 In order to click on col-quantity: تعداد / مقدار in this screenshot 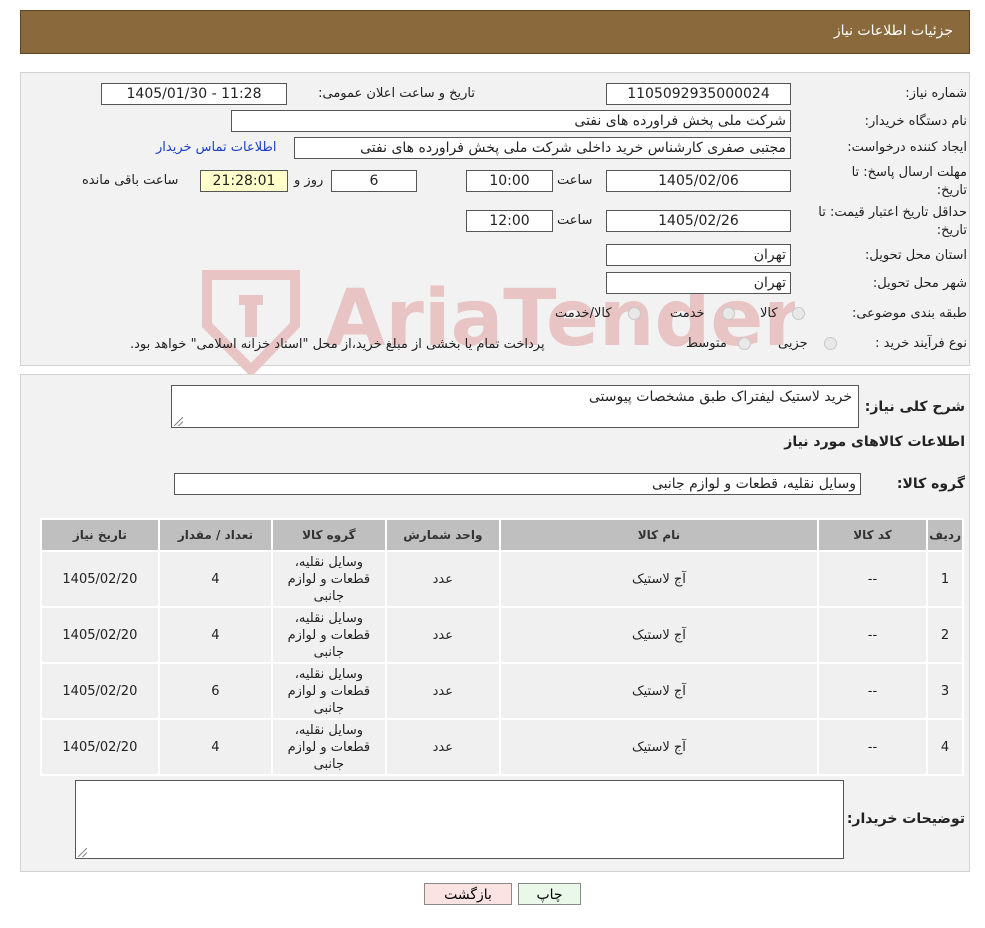, I will do `click(215, 535)`.